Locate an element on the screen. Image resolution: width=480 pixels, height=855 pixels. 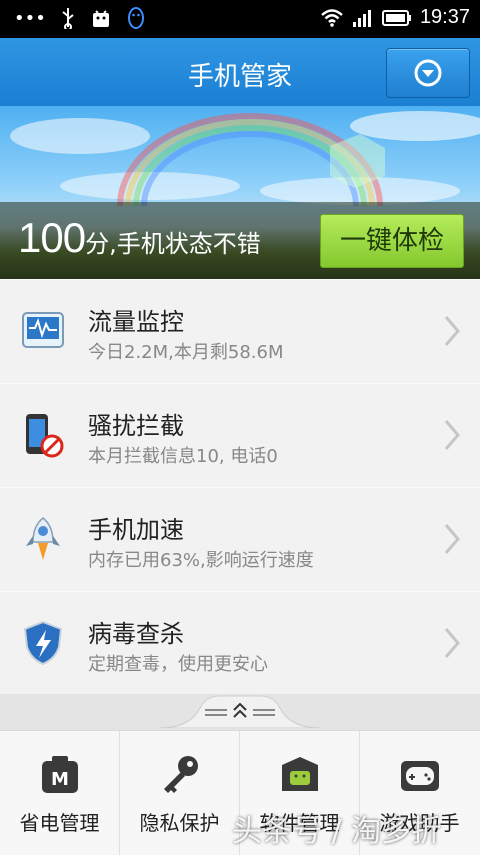
list-item-speedup: 手机加速 内存已用63%,影响运行速度 is located at coordinates (240, 539).